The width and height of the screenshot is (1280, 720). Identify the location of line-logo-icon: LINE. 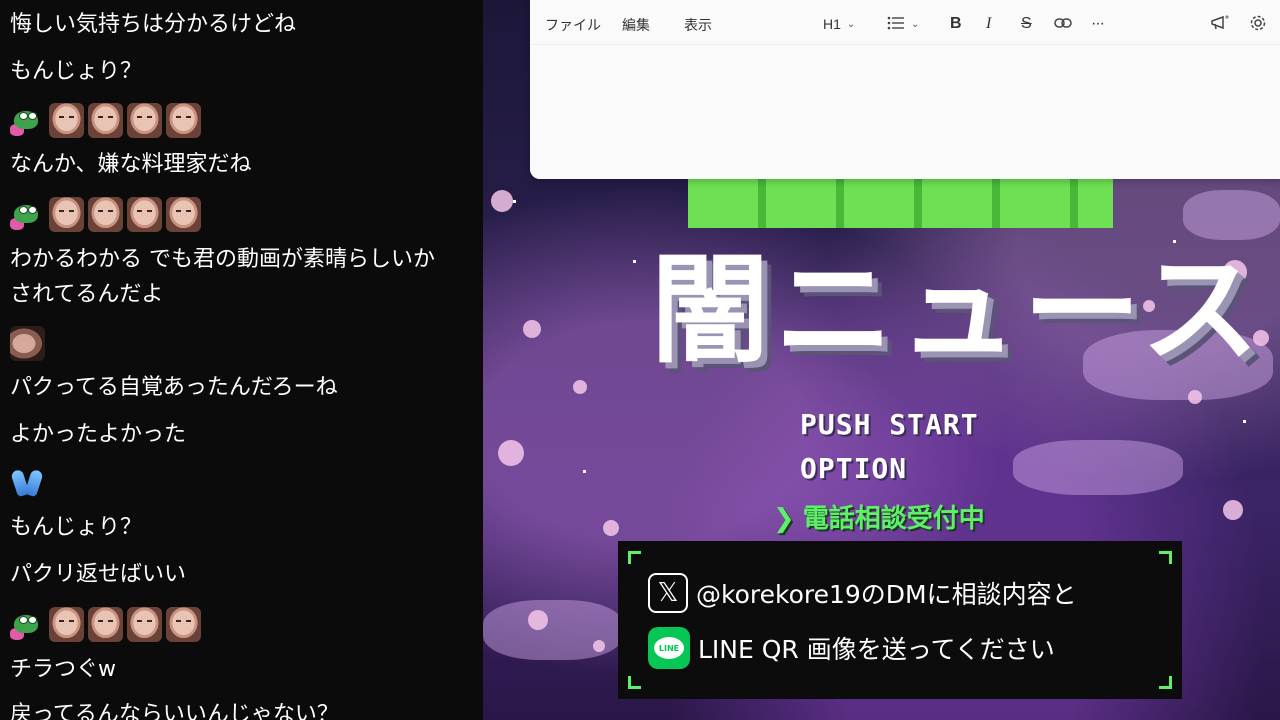
(669, 648).